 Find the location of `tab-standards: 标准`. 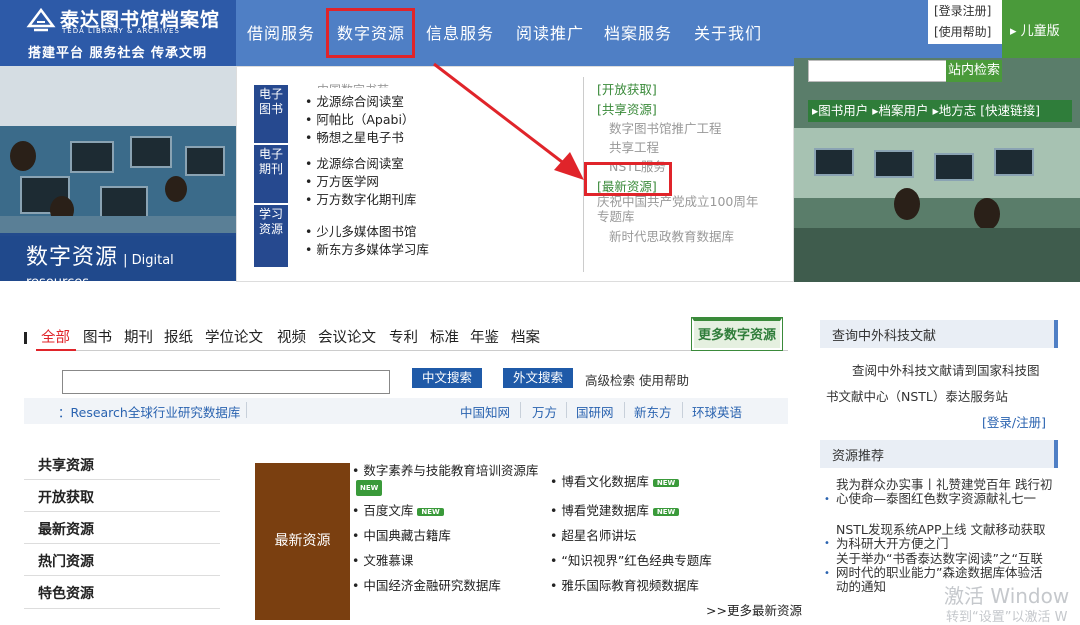

tab-standards: 标准 is located at coordinates (444, 336).